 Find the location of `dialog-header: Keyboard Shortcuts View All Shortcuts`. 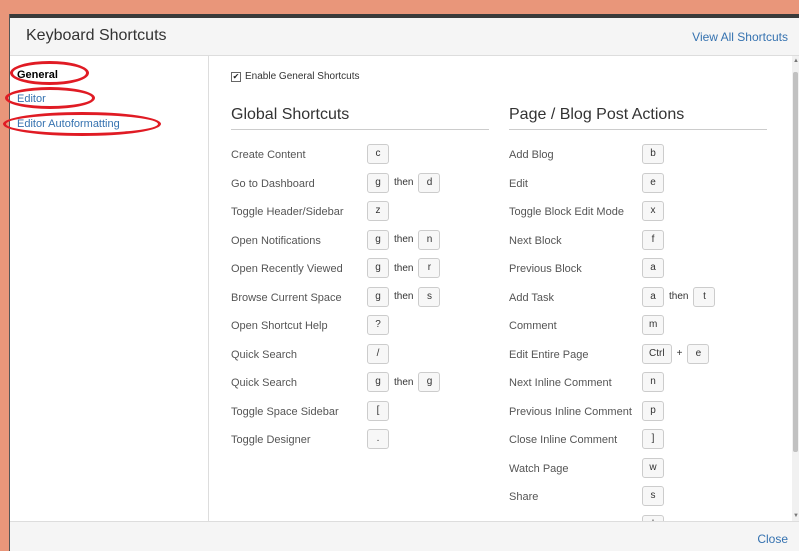

dialog-header: Keyboard Shortcuts View All Shortcuts is located at coordinates (404, 37).